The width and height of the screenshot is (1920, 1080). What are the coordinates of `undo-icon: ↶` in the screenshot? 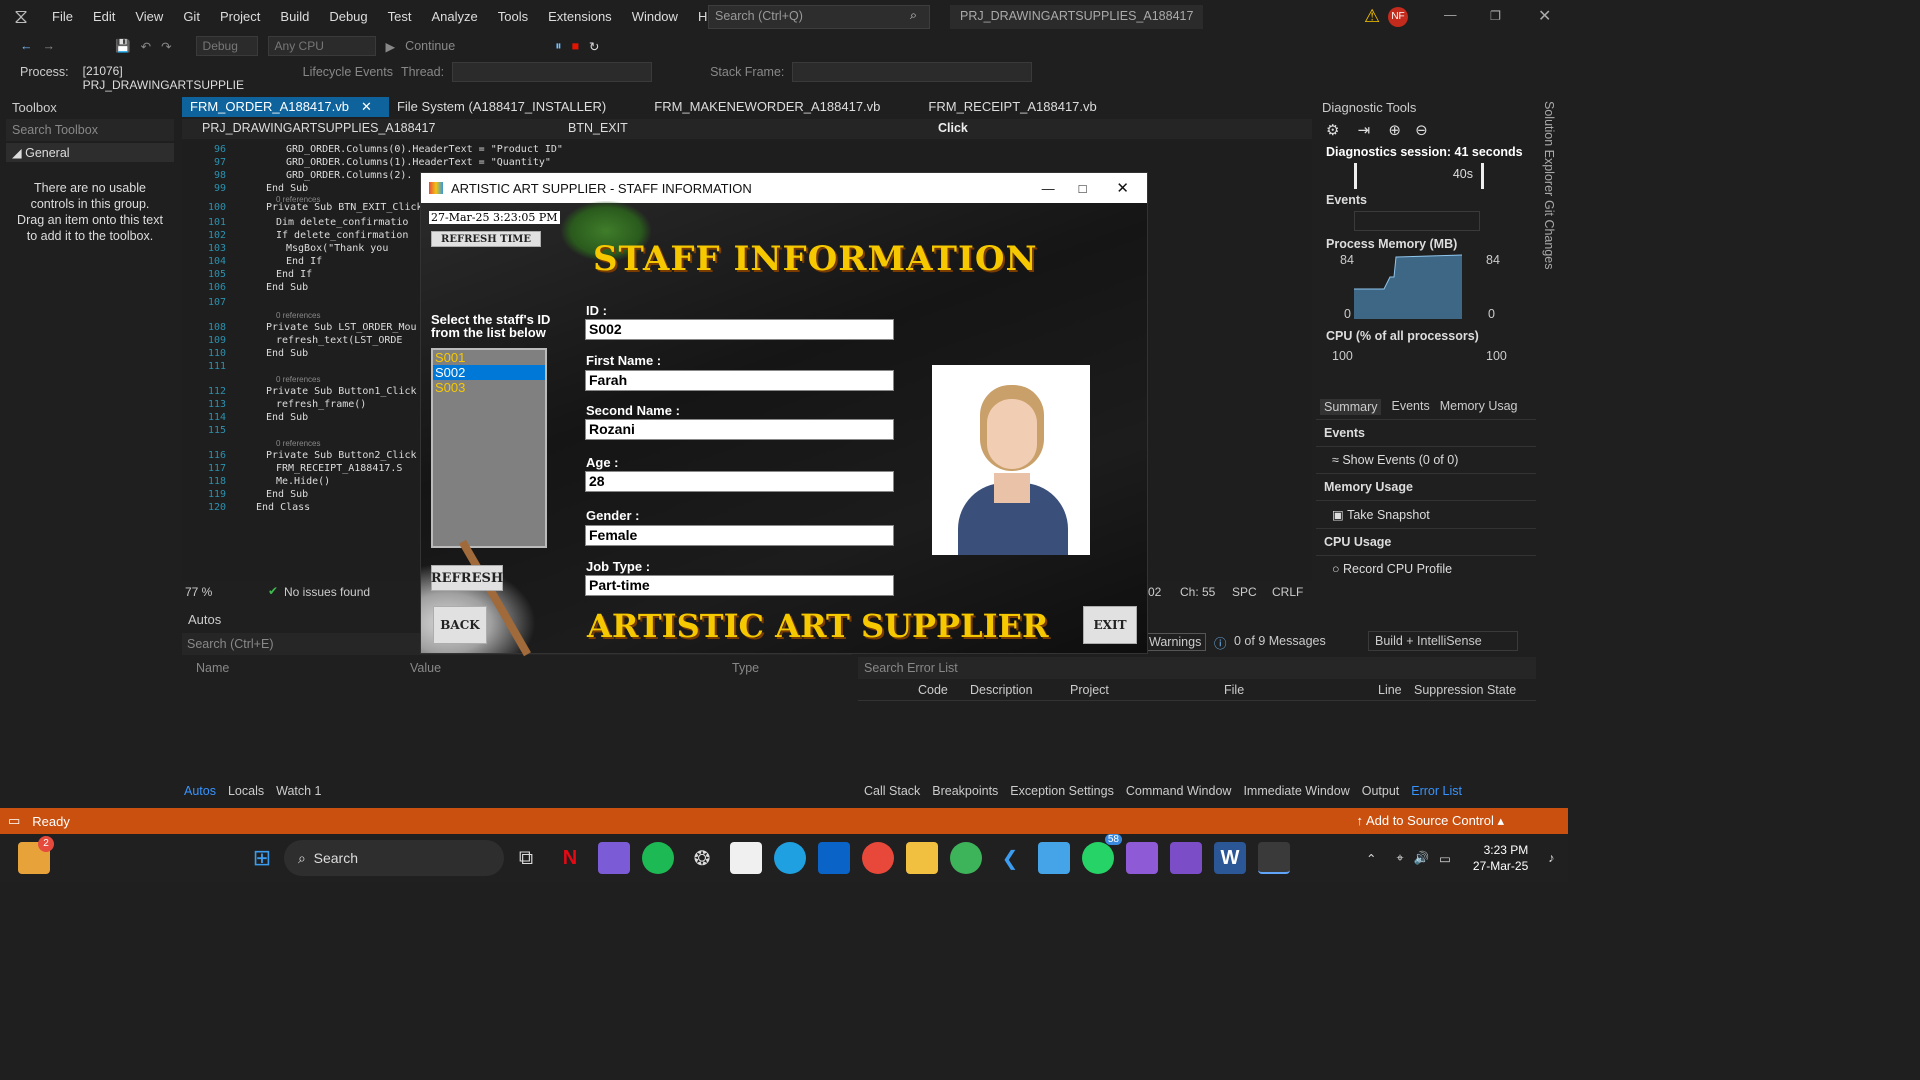 It's located at (146, 46).